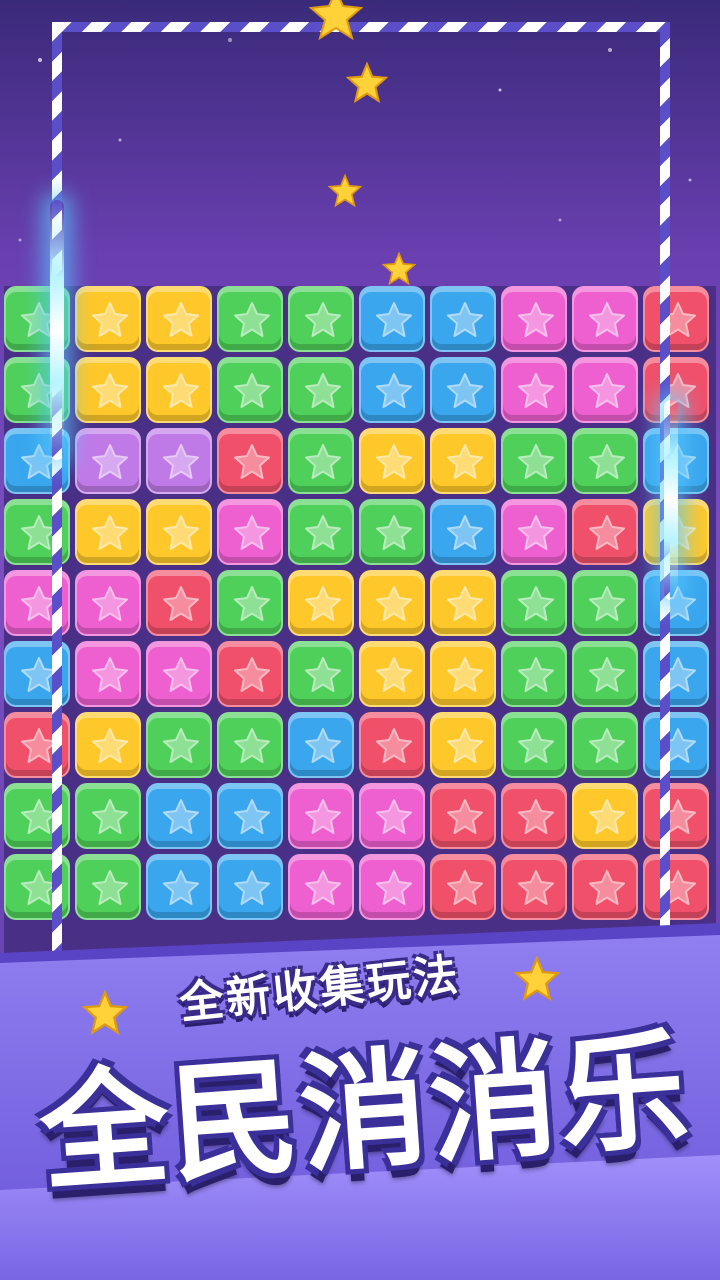  Describe the element at coordinates (57, 330) in the screenshot. I see `light-beam-left` at that location.